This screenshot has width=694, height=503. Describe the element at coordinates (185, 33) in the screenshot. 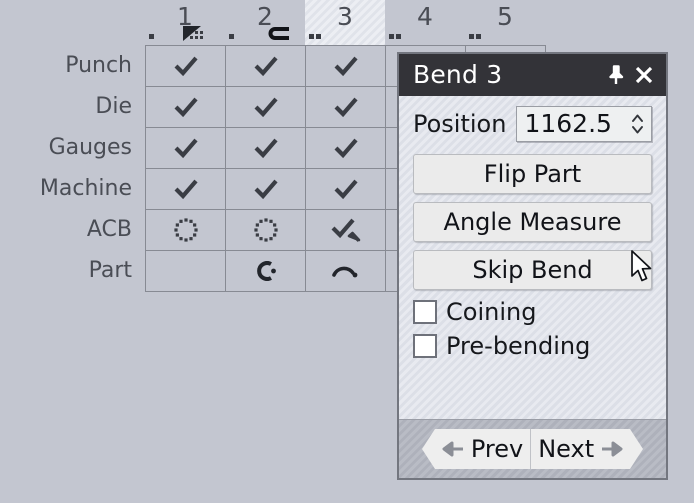

I see `triangle-dither-icon` at that location.